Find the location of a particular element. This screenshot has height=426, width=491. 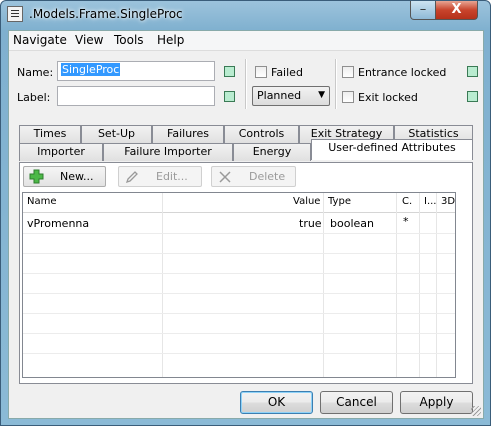

exit-locked-checkbox is located at coordinates (348, 97).